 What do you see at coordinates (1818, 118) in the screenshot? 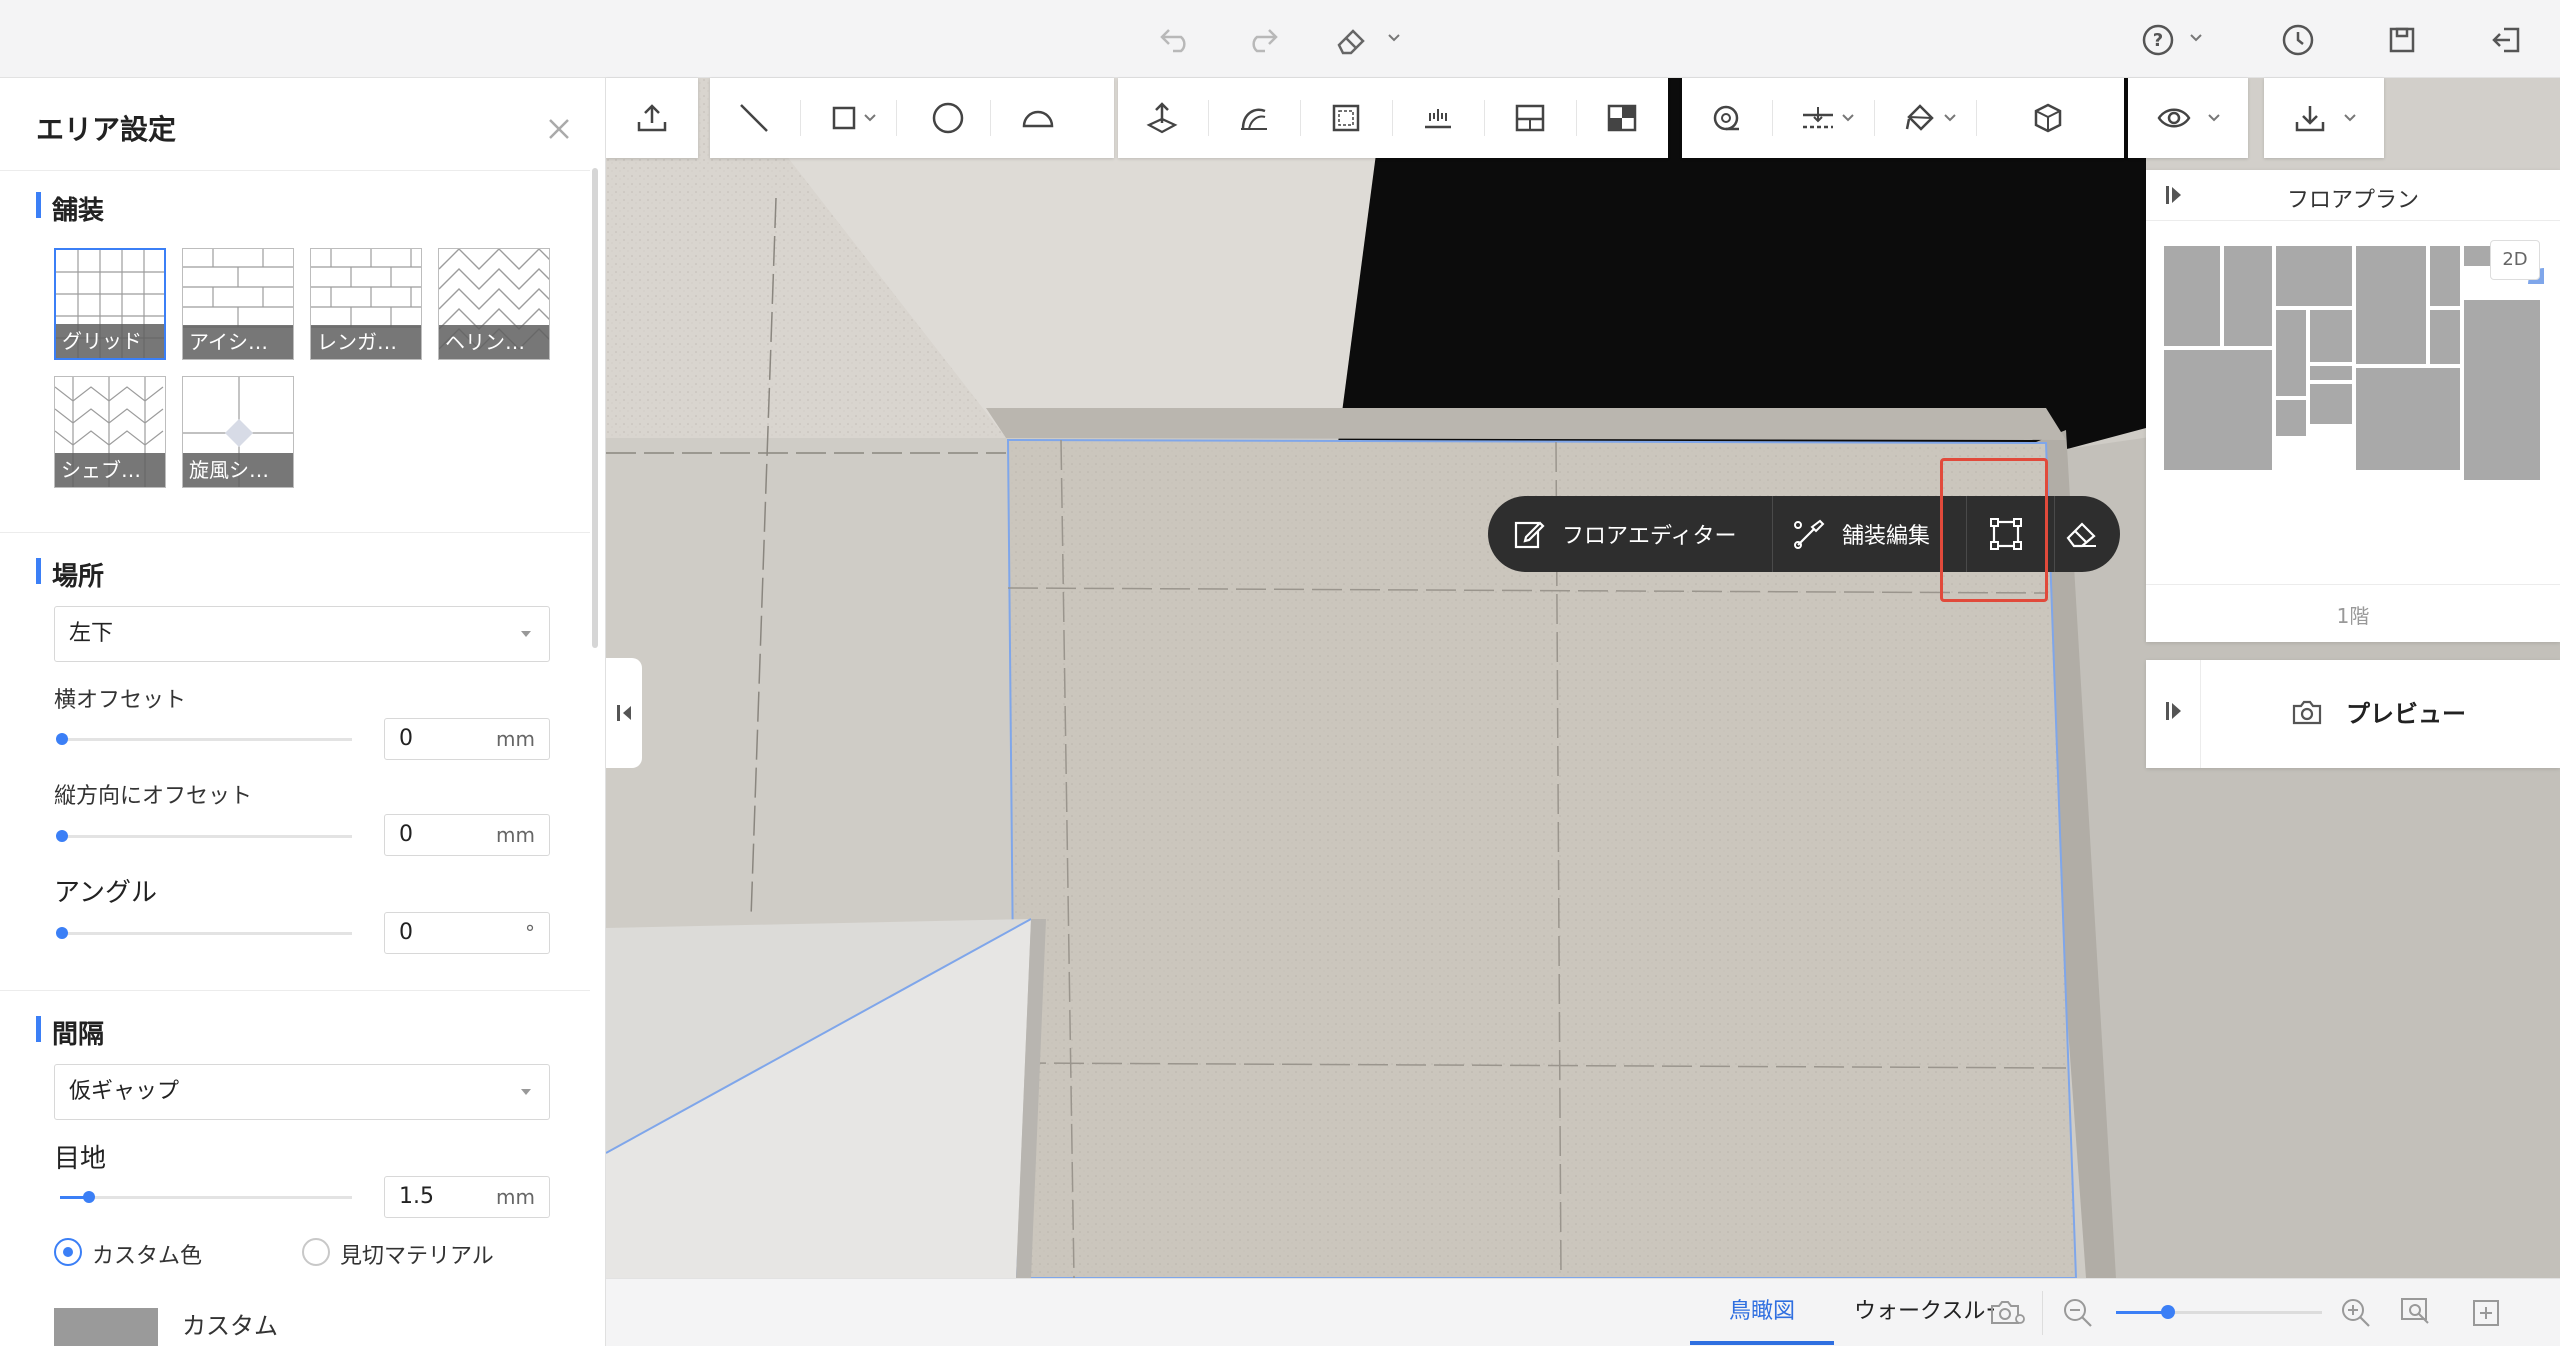
I see `align-icon` at bounding box center [1818, 118].